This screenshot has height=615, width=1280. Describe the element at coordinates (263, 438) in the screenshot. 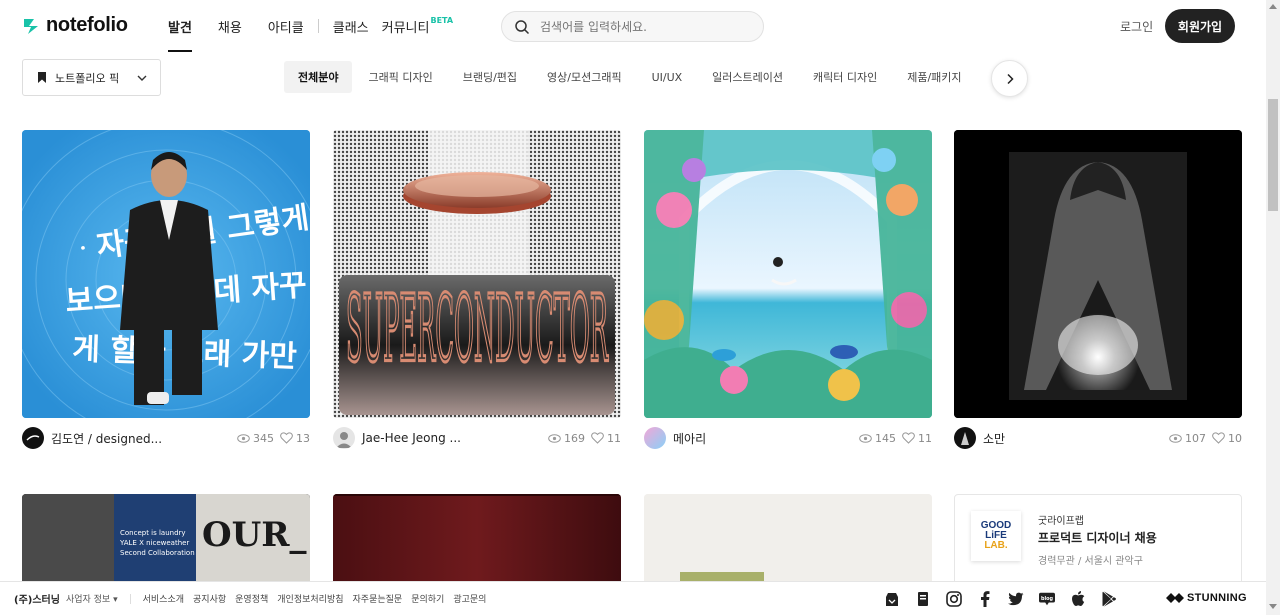

I see `view-count-value: 345` at that location.